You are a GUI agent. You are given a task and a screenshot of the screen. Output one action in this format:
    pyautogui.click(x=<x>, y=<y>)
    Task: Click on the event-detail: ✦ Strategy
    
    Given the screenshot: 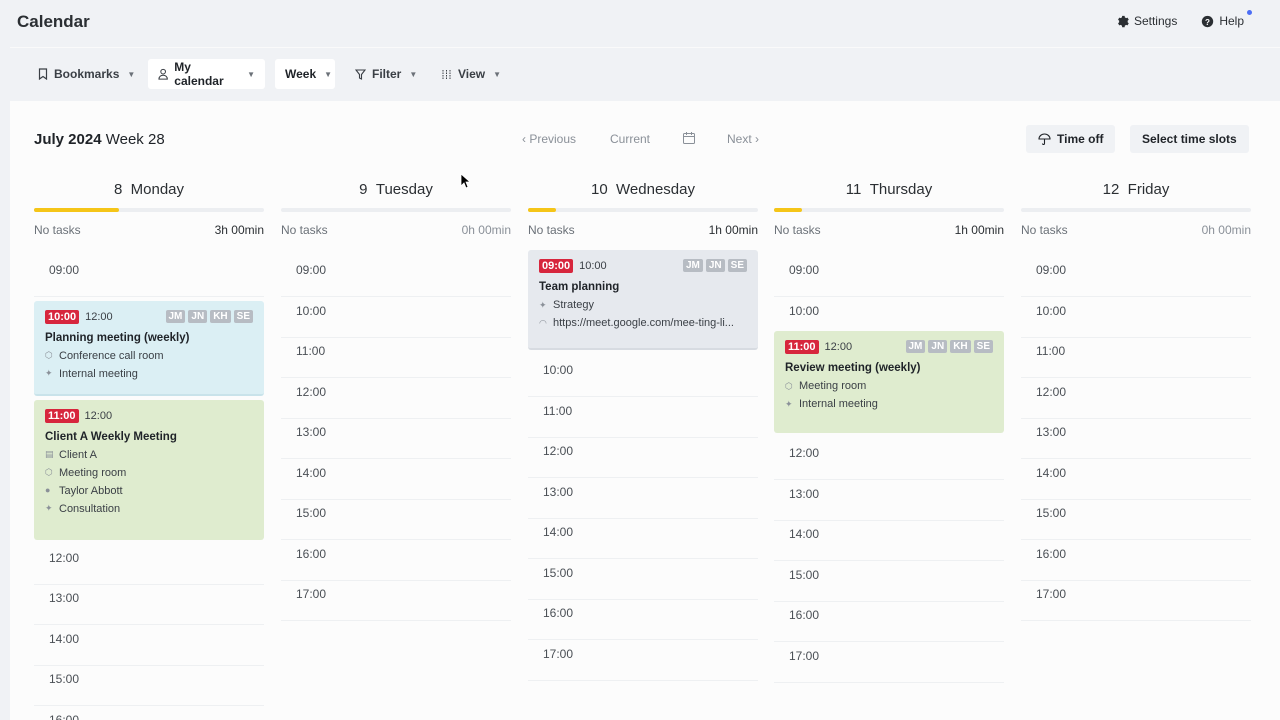 What is the action you would take?
    pyautogui.click(x=643, y=305)
    